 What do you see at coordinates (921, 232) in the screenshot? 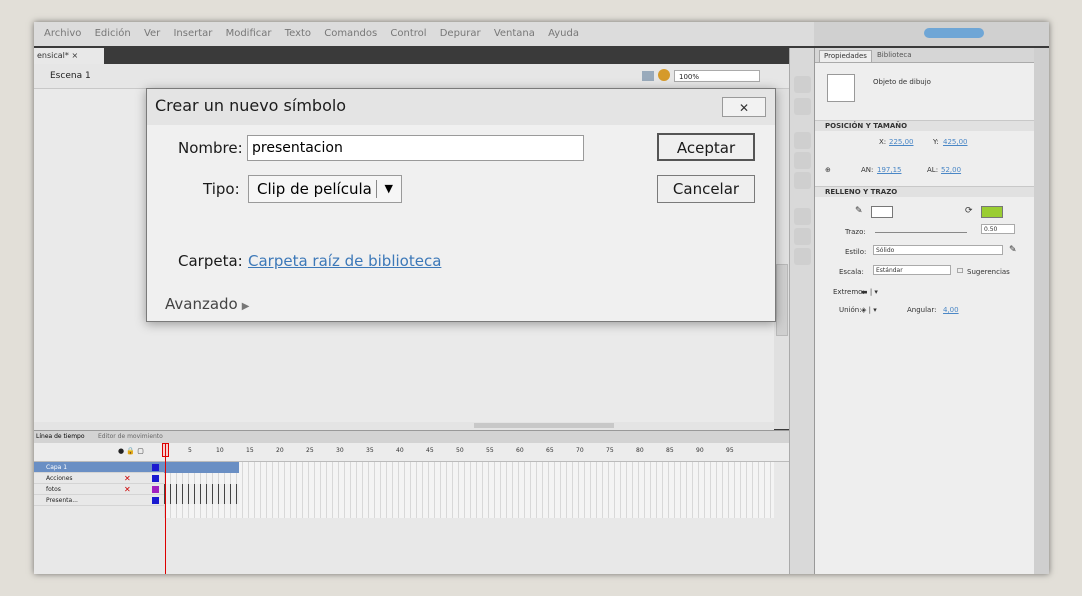
I see `stroke-slider` at bounding box center [921, 232].